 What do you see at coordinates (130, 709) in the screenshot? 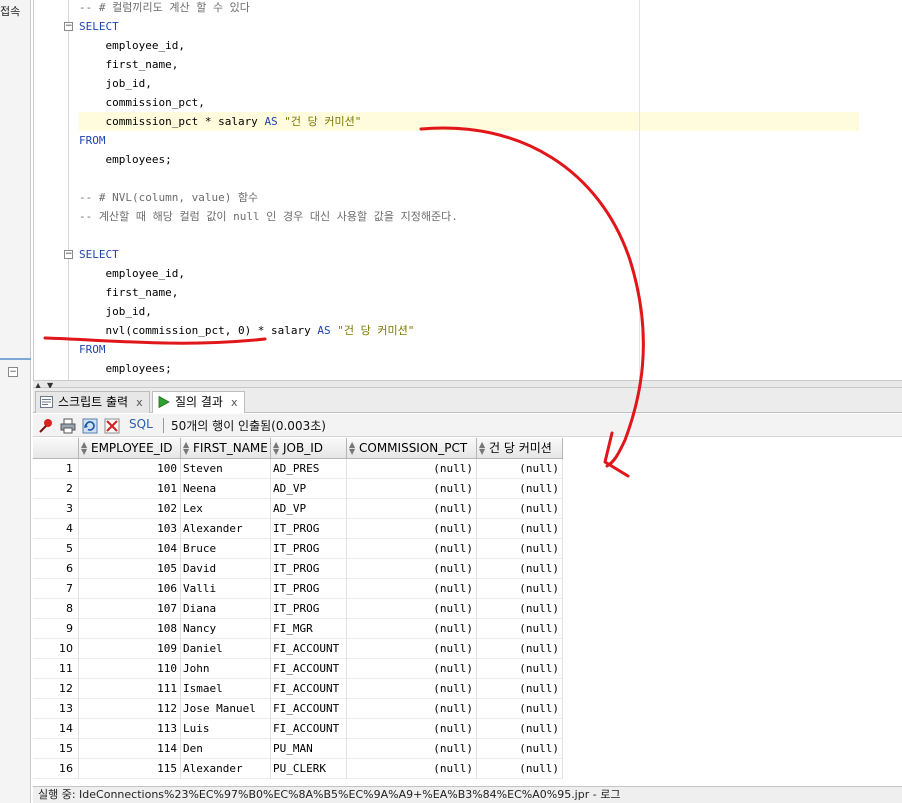
I see `employee-id-cell: 112` at bounding box center [130, 709].